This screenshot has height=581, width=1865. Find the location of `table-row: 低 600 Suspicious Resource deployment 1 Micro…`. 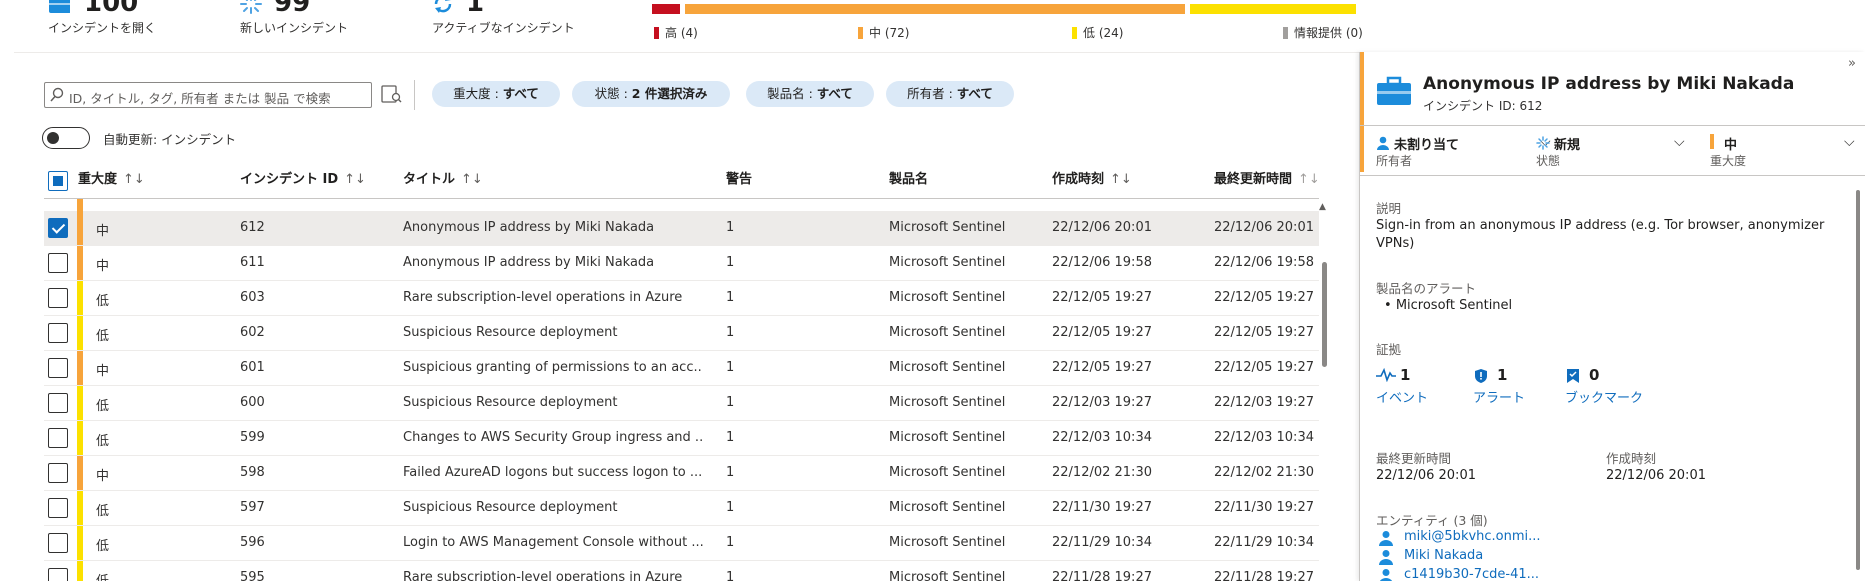

table-row: 低 600 Suspicious Resource deployment 1 Micro… is located at coordinates (681, 403).